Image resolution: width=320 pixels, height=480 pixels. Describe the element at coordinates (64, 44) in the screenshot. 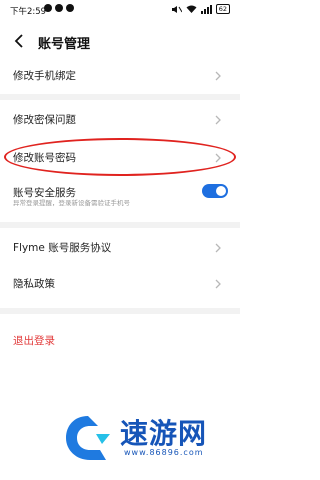

I see `page-title: 账号管理` at that location.